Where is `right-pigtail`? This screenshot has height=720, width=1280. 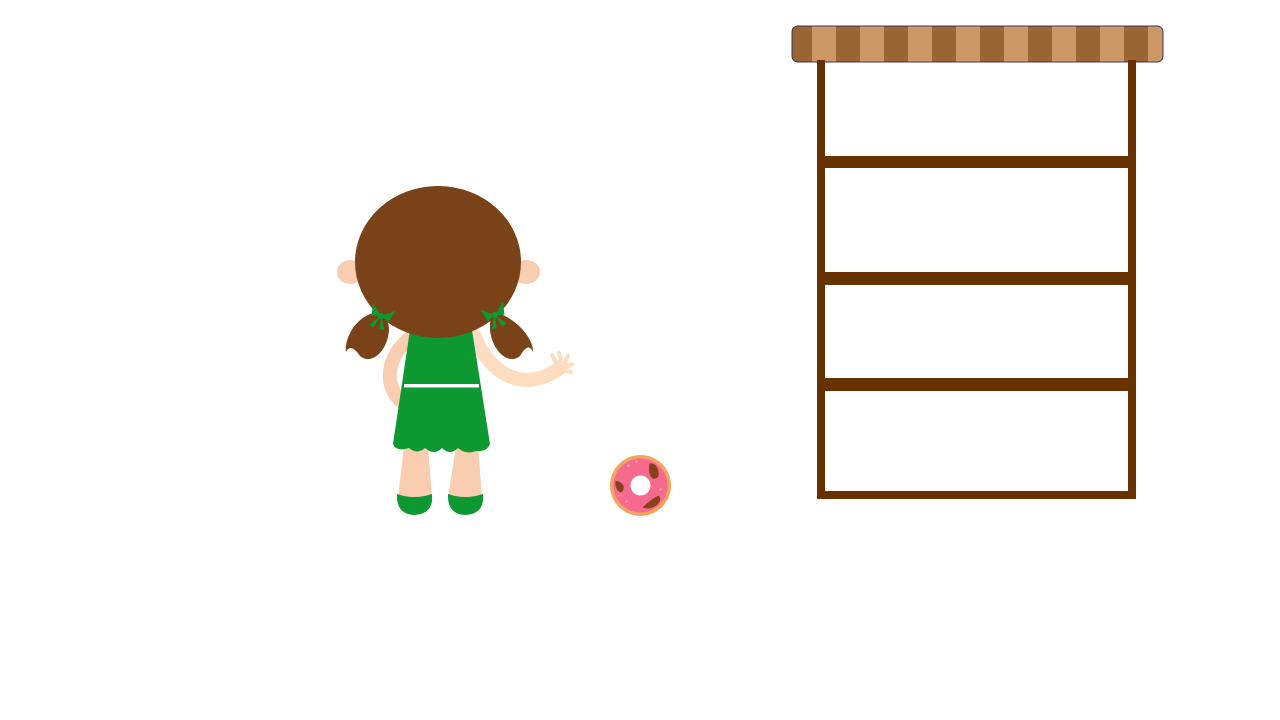
right-pigtail is located at coordinates (512, 336).